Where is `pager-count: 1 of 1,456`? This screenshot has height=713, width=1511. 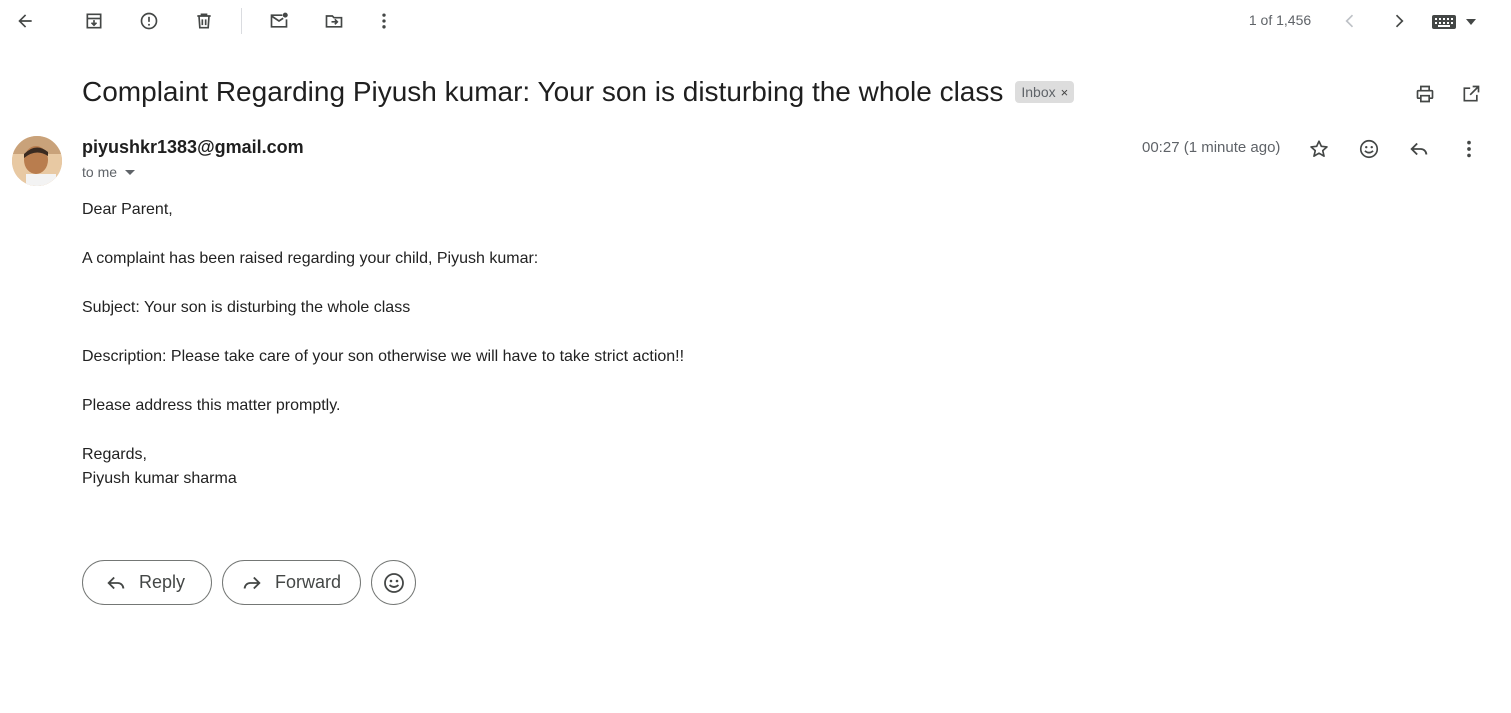
pager-count: 1 of 1,456 is located at coordinates (1280, 20).